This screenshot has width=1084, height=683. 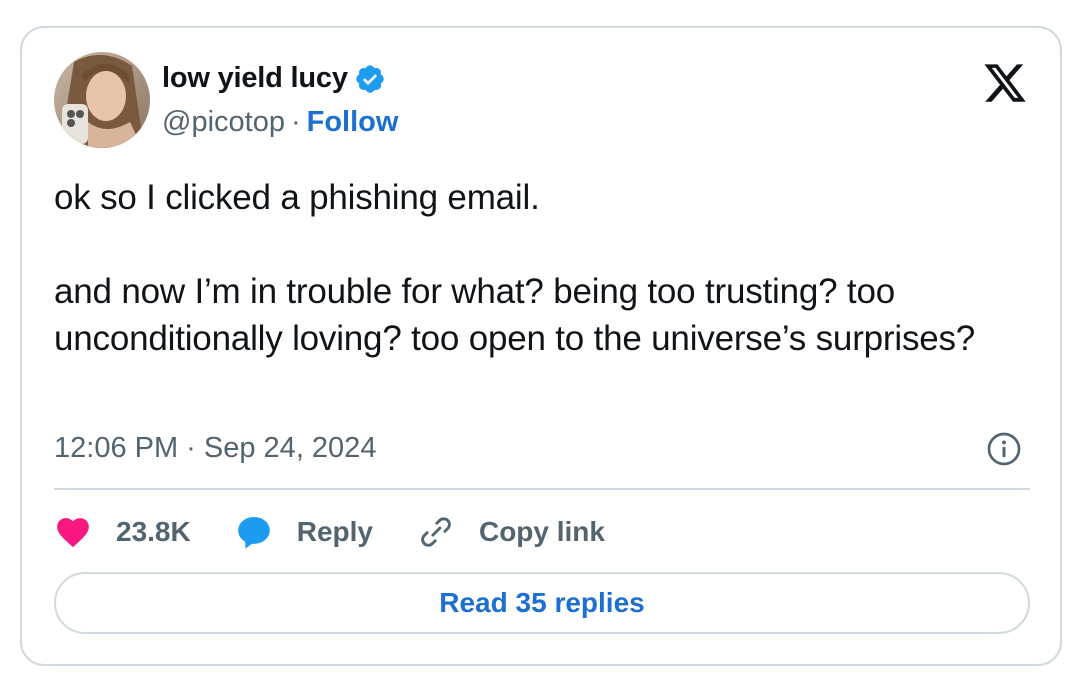 What do you see at coordinates (215, 448) in the screenshot?
I see `tweet-timestamp: 12:06 PM · Sep 24, 2024` at bounding box center [215, 448].